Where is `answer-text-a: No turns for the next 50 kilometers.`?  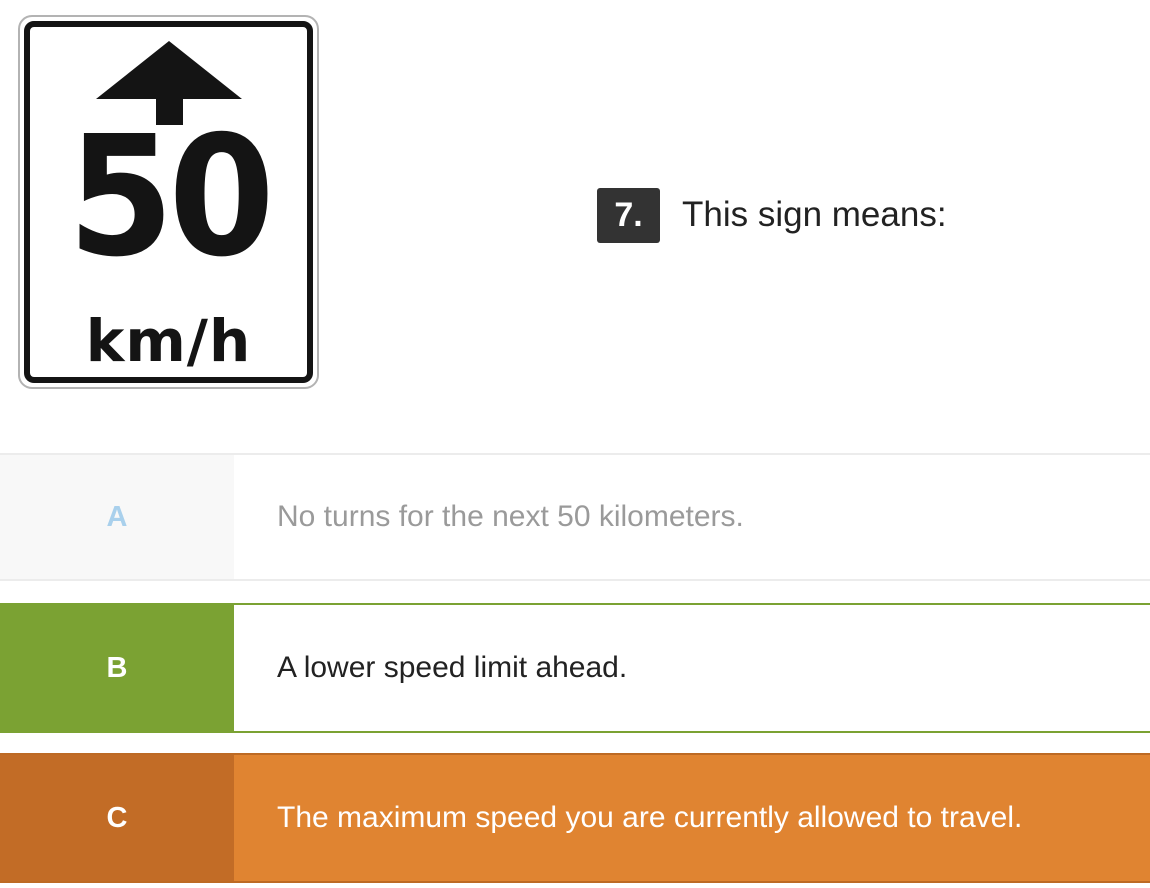
answer-text-a: No turns for the next 50 kilometers. is located at coordinates (510, 516).